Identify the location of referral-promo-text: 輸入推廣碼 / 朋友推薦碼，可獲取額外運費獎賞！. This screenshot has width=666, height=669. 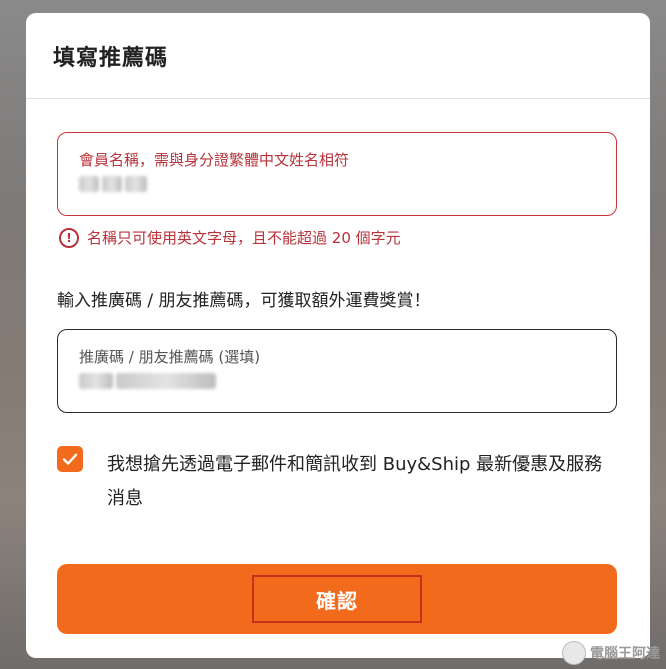
(244, 301).